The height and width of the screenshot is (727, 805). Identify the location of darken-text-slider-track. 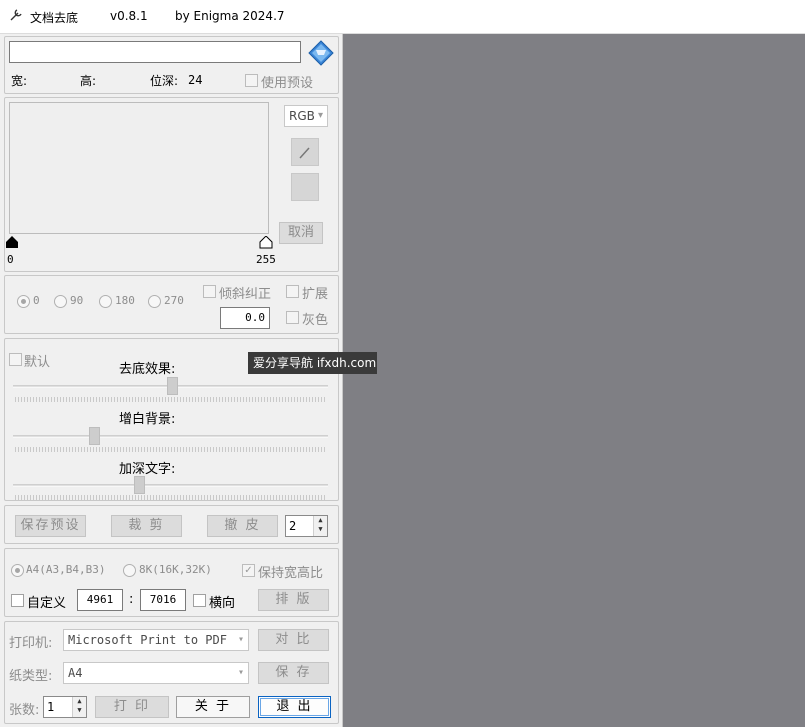
(170, 485).